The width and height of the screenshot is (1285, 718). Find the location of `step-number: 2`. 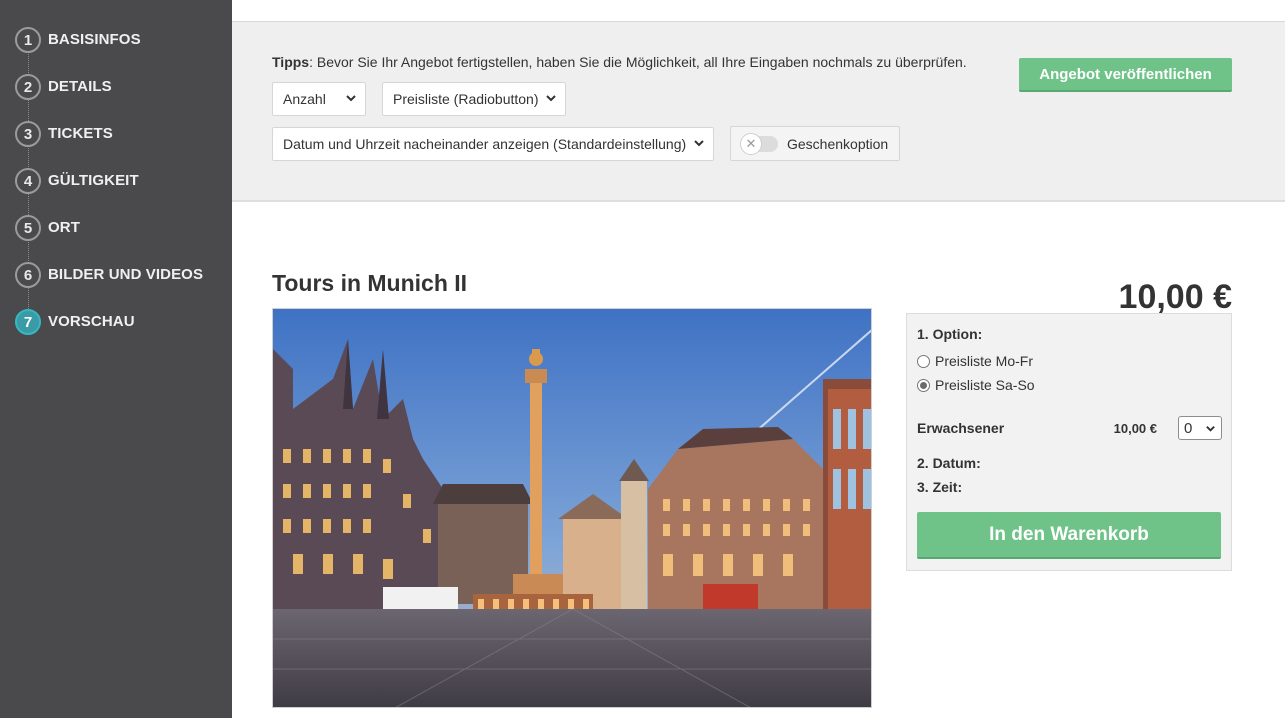

step-number: 2 is located at coordinates (28, 87).